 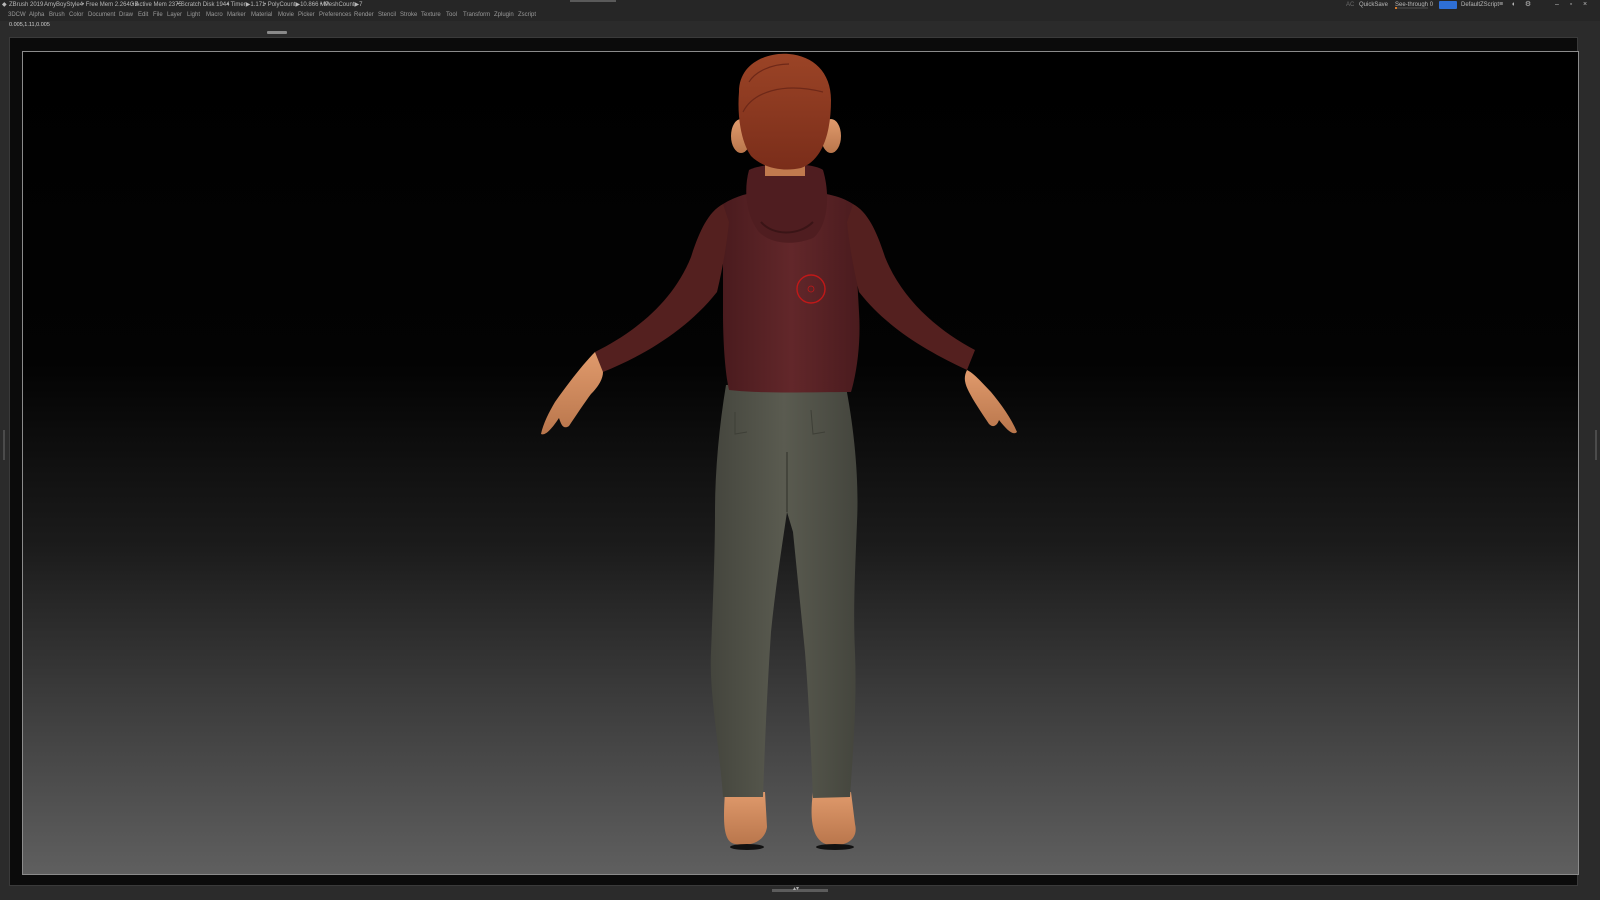 What do you see at coordinates (17, 15) in the screenshot?
I see `menu-3dcw: 3DCW` at bounding box center [17, 15].